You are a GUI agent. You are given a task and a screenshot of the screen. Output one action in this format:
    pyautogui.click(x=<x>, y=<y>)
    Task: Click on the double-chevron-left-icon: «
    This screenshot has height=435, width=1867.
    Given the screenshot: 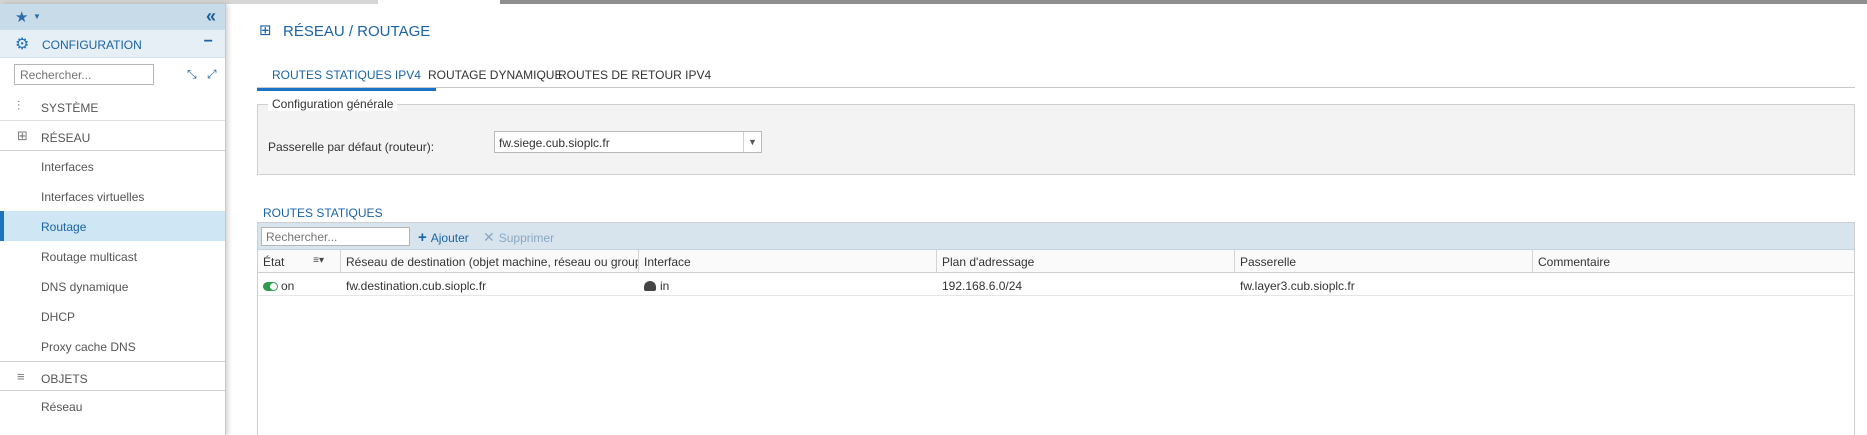 What is the action you would take?
    pyautogui.click(x=211, y=16)
    